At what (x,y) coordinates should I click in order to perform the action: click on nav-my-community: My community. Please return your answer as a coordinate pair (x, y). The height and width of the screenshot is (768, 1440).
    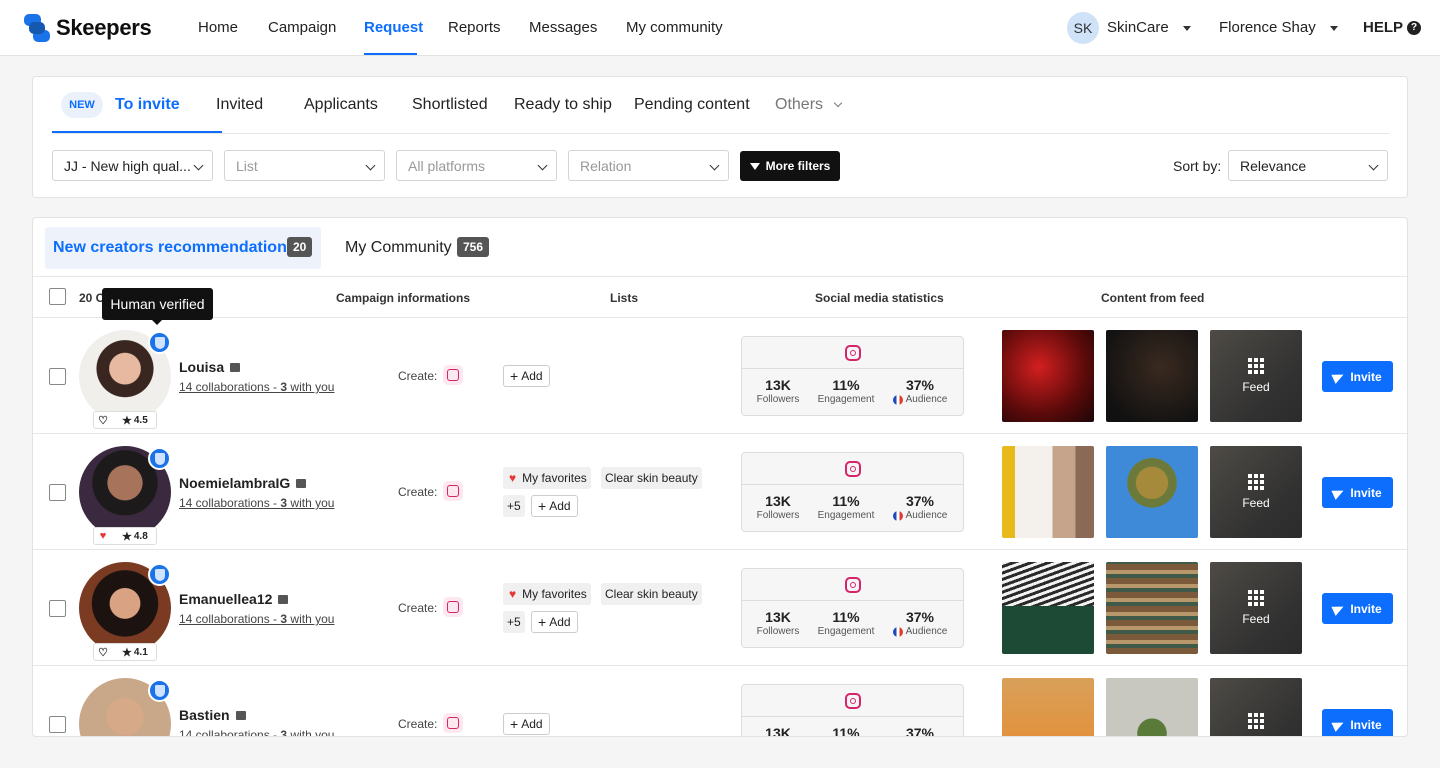
    Looking at the image, I should click on (674, 27).